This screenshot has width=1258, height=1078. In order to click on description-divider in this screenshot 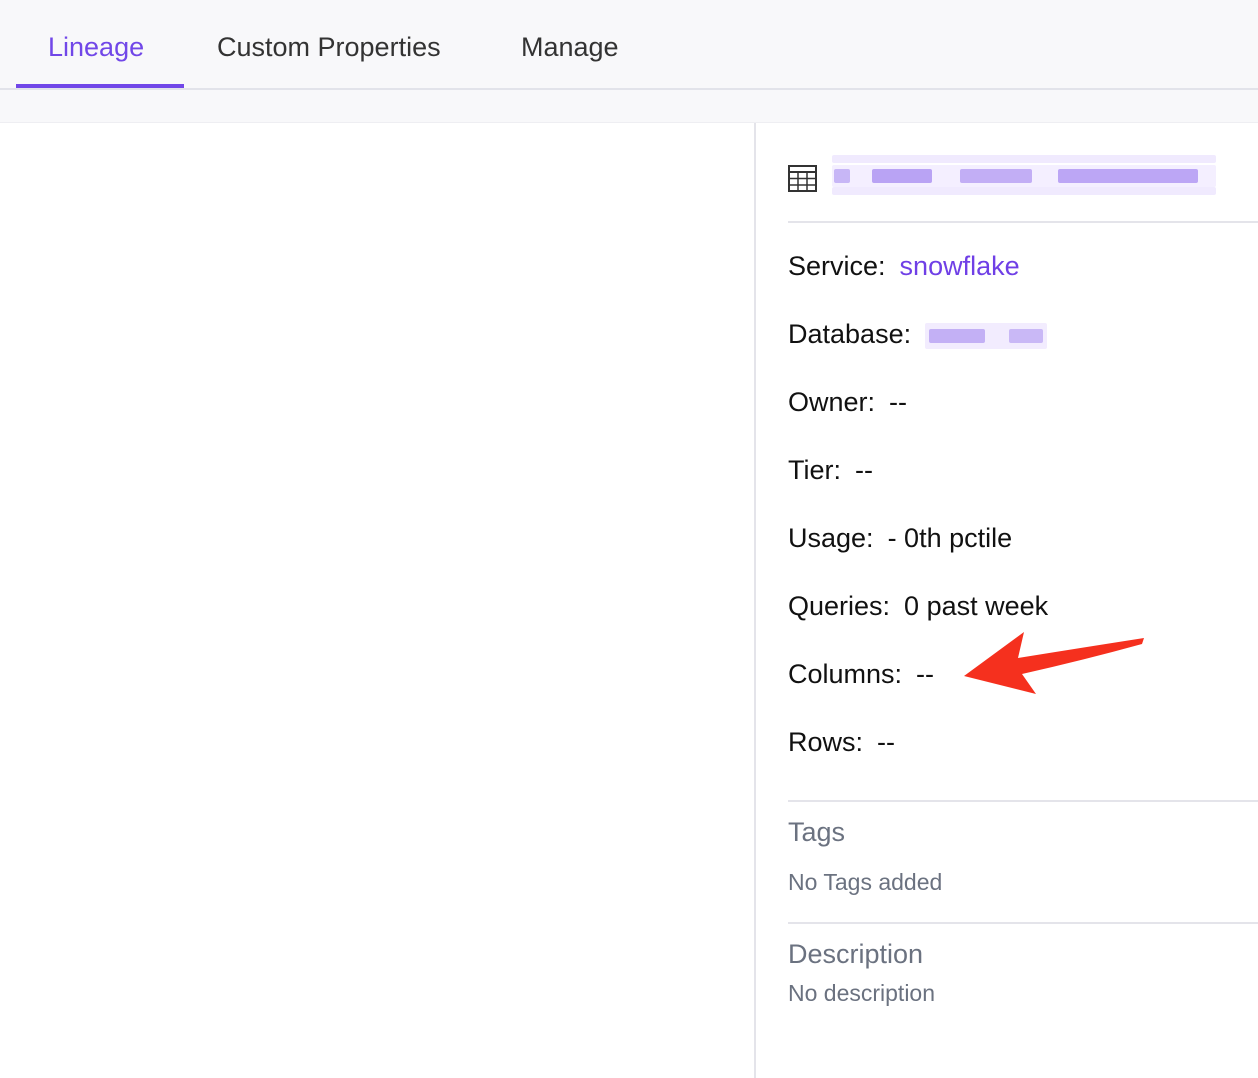, I will do `click(1023, 923)`.